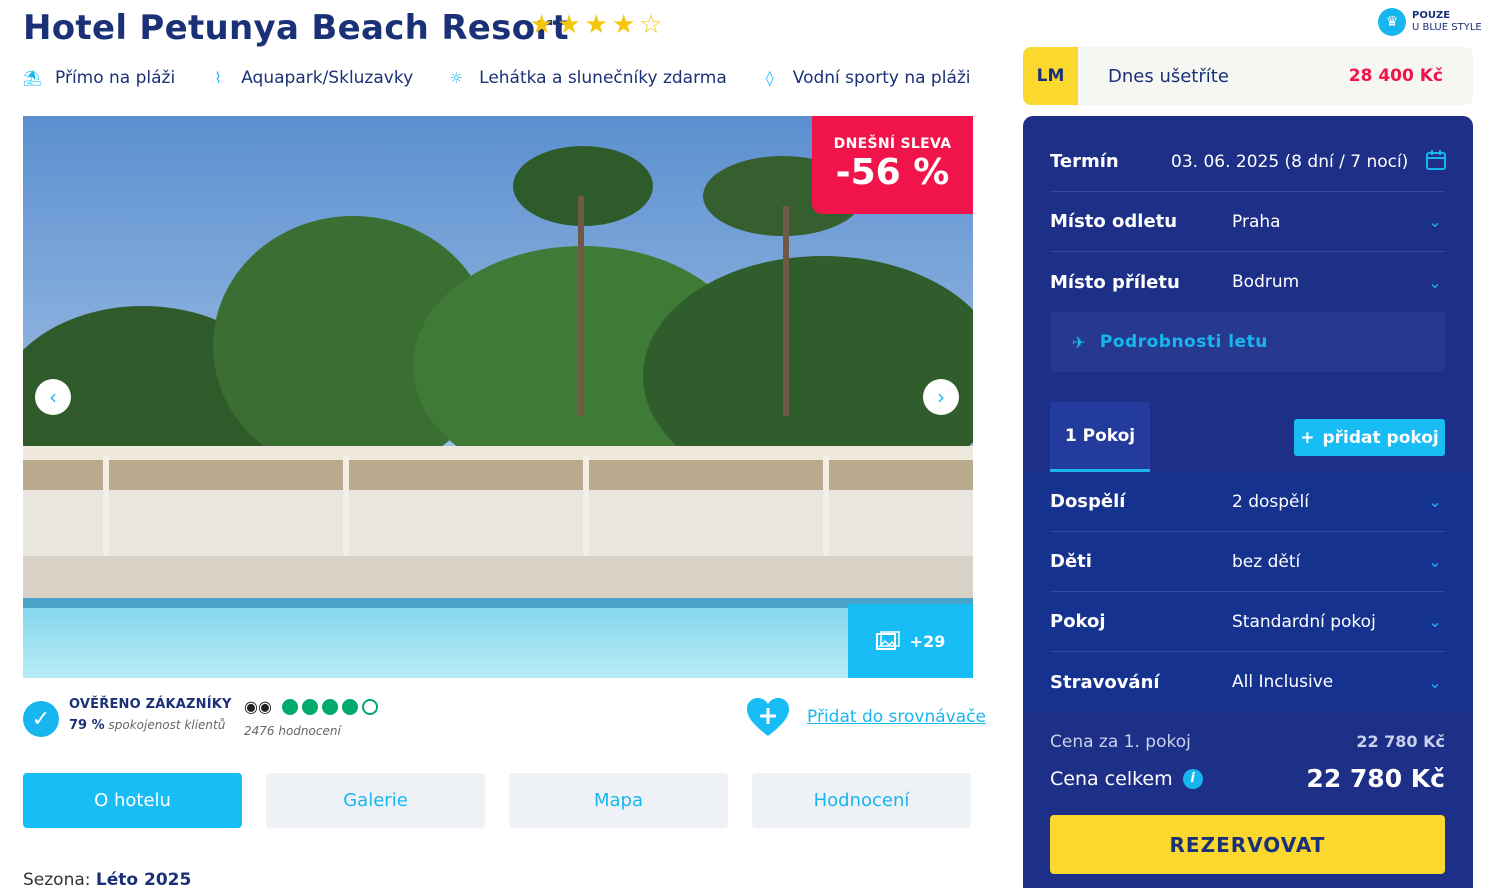 Image resolution: width=1500 pixels, height=888 pixels. What do you see at coordinates (327, 78) in the screenshot?
I see `feature-label: Aquapark/Skluzavky` at bounding box center [327, 78].